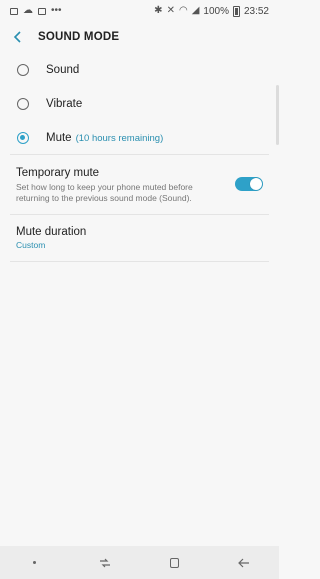  I want to click on mute-remaining-label: (10 hours remaining), so click(119, 138).